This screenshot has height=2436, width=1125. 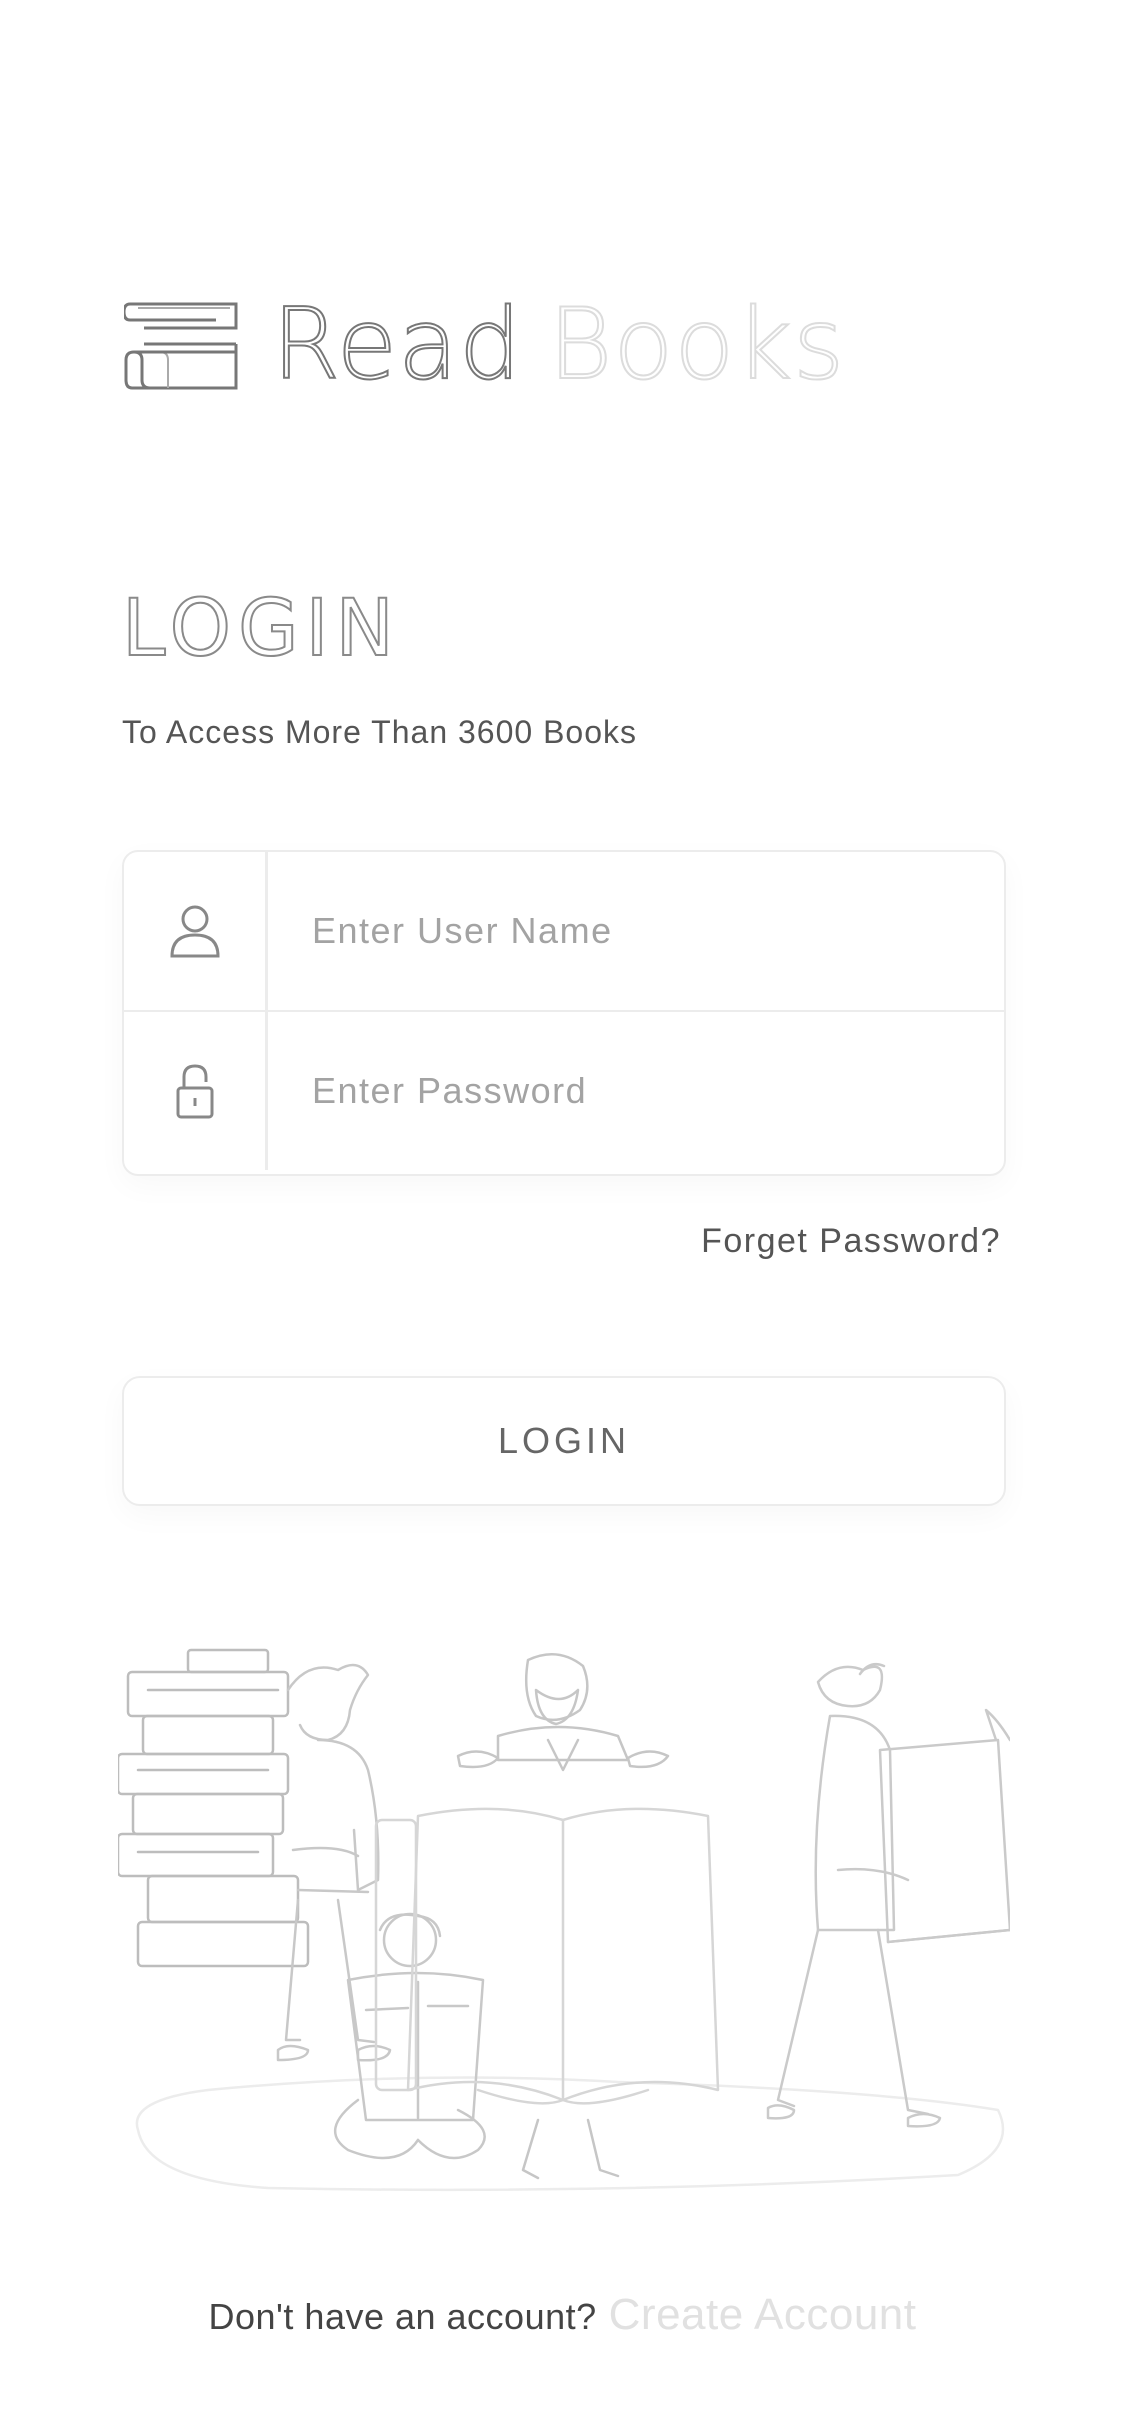 I want to click on logo-word-books: Books, so click(x=696, y=345).